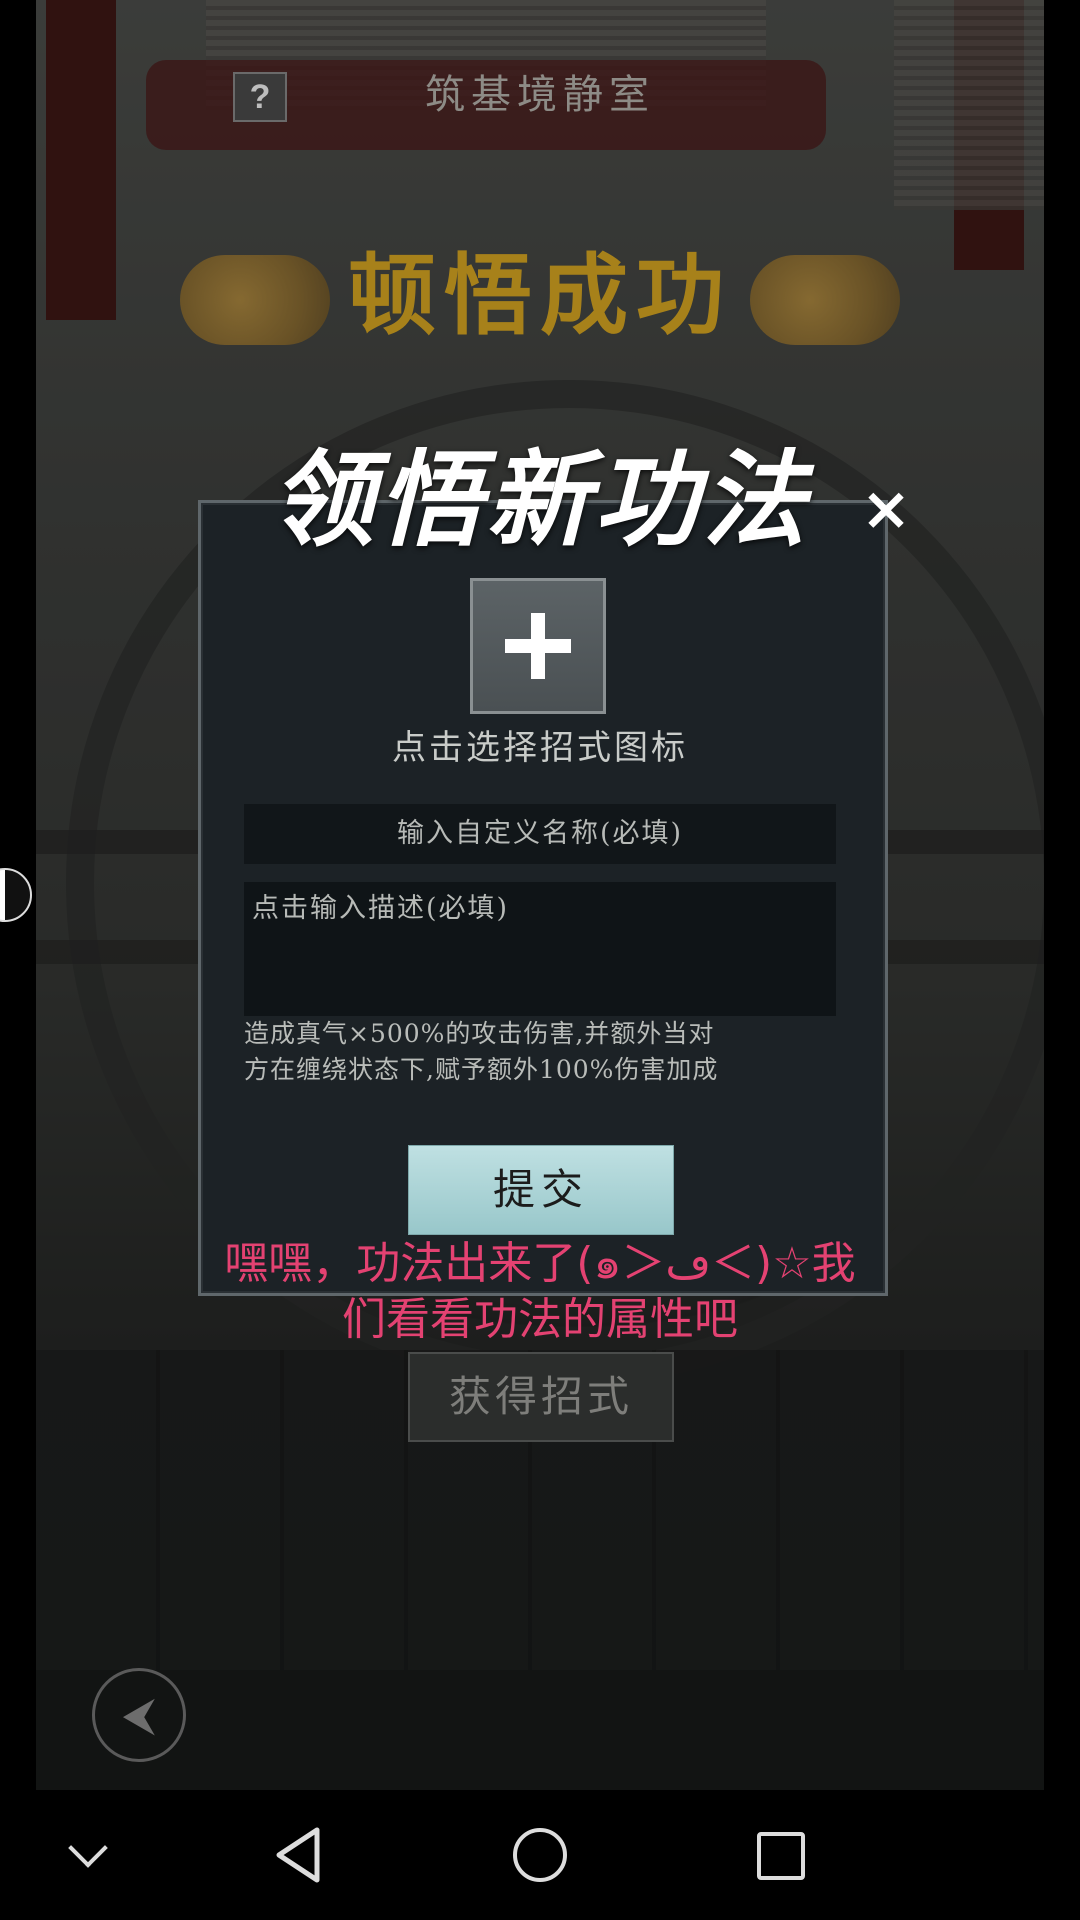  What do you see at coordinates (89, 1855) in the screenshot?
I see `chevron-down-icon` at bounding box center [89, 1855].